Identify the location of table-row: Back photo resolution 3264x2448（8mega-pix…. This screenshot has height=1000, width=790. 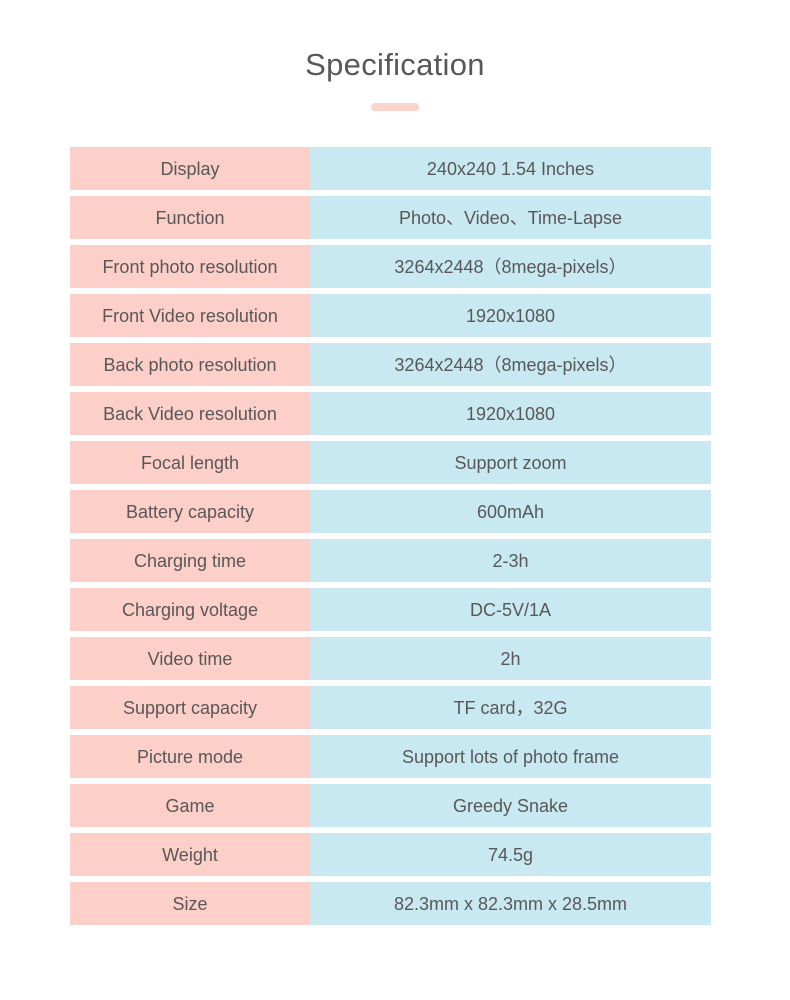
(390, 364).